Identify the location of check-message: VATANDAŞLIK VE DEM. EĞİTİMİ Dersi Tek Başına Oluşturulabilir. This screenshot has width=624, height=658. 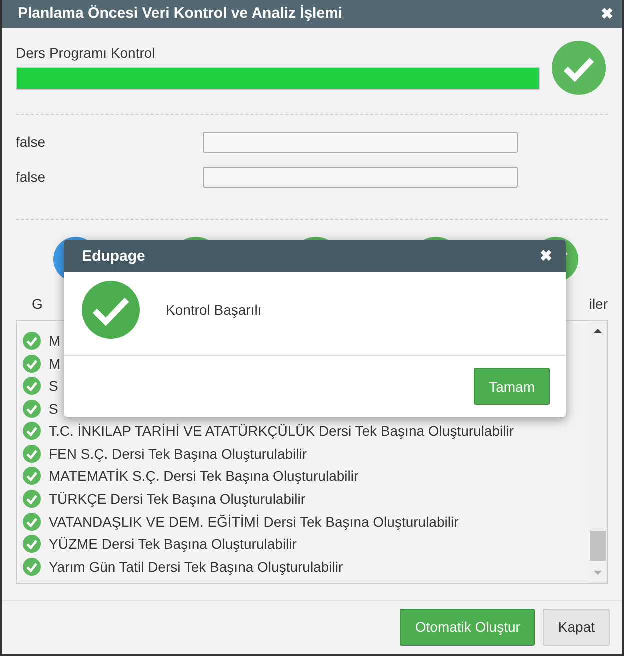
(254, 522).